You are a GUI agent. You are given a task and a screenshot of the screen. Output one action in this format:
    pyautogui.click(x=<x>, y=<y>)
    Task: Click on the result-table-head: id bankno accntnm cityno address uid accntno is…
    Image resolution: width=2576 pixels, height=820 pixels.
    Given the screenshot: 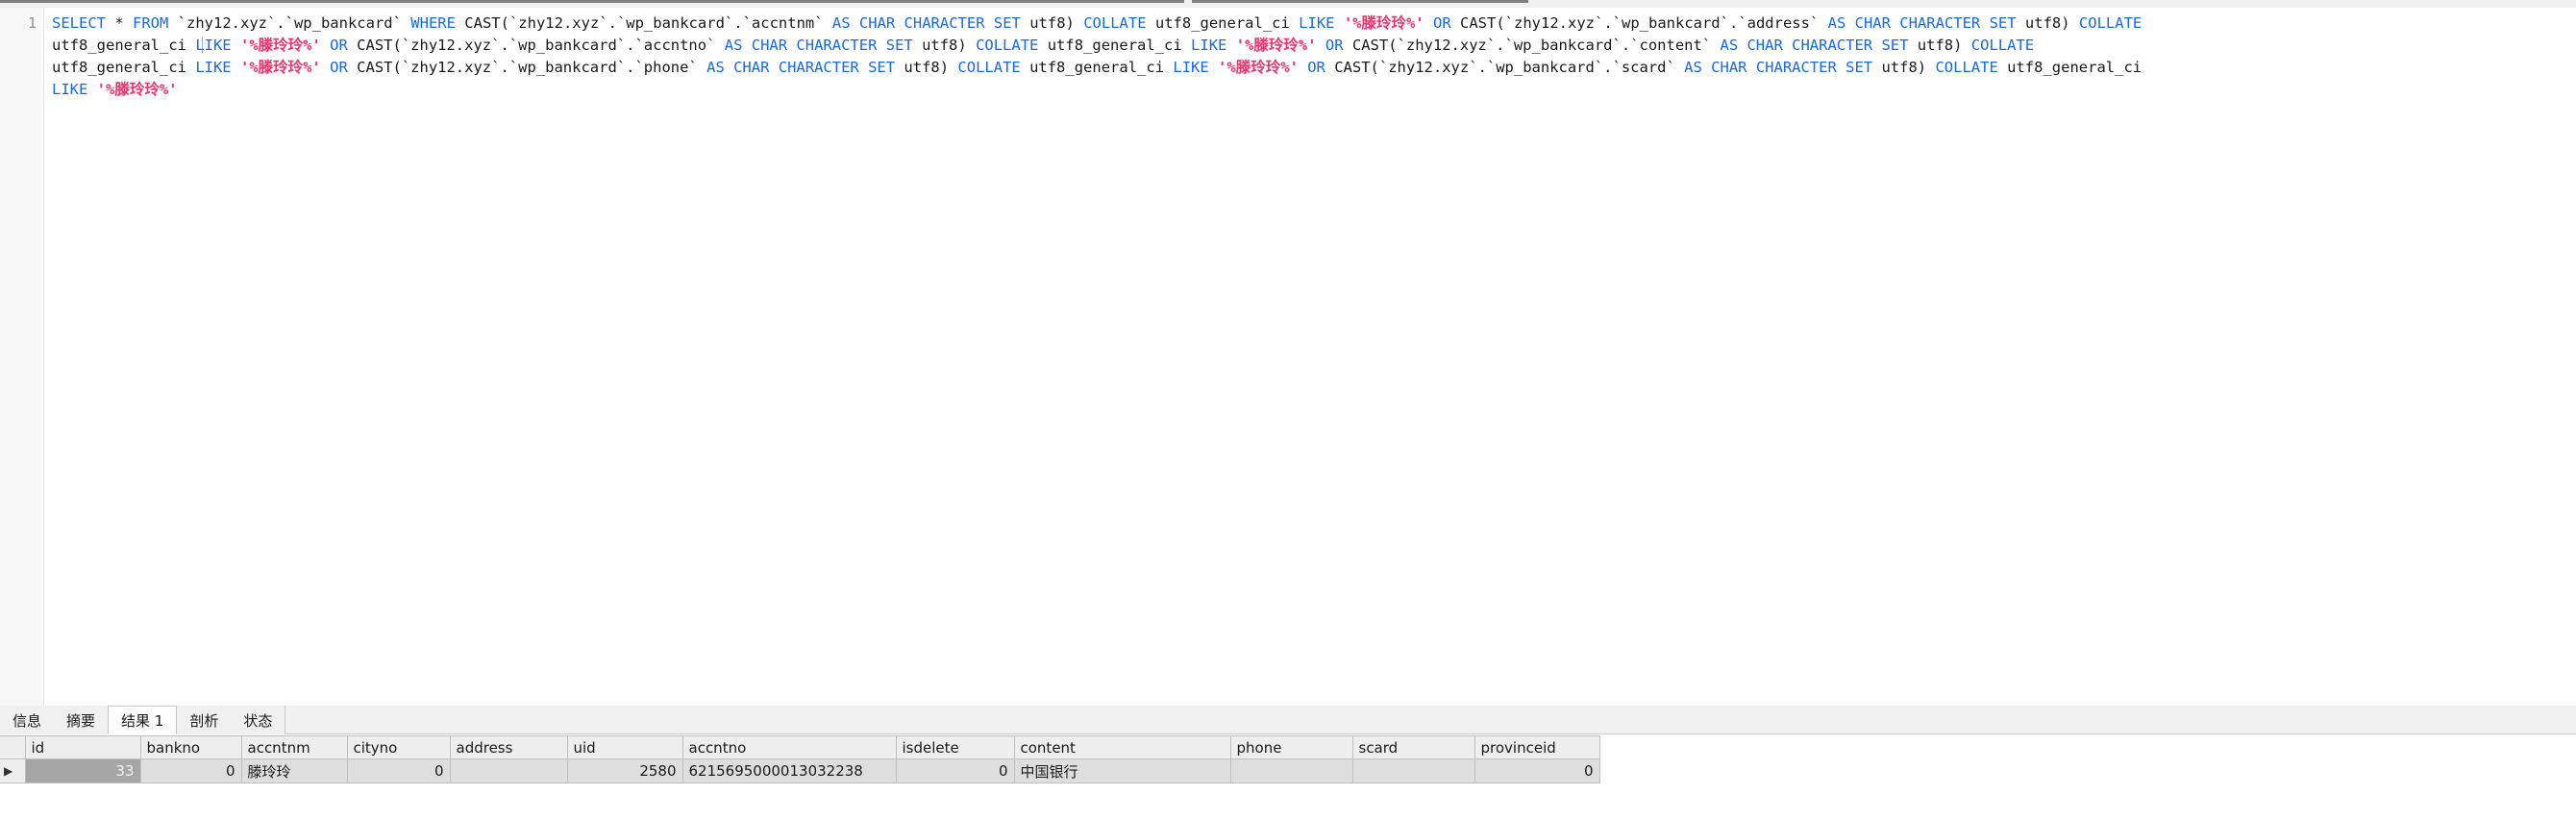 What is the action you would take?
    pyautogui.click(x=800, y=747)
    